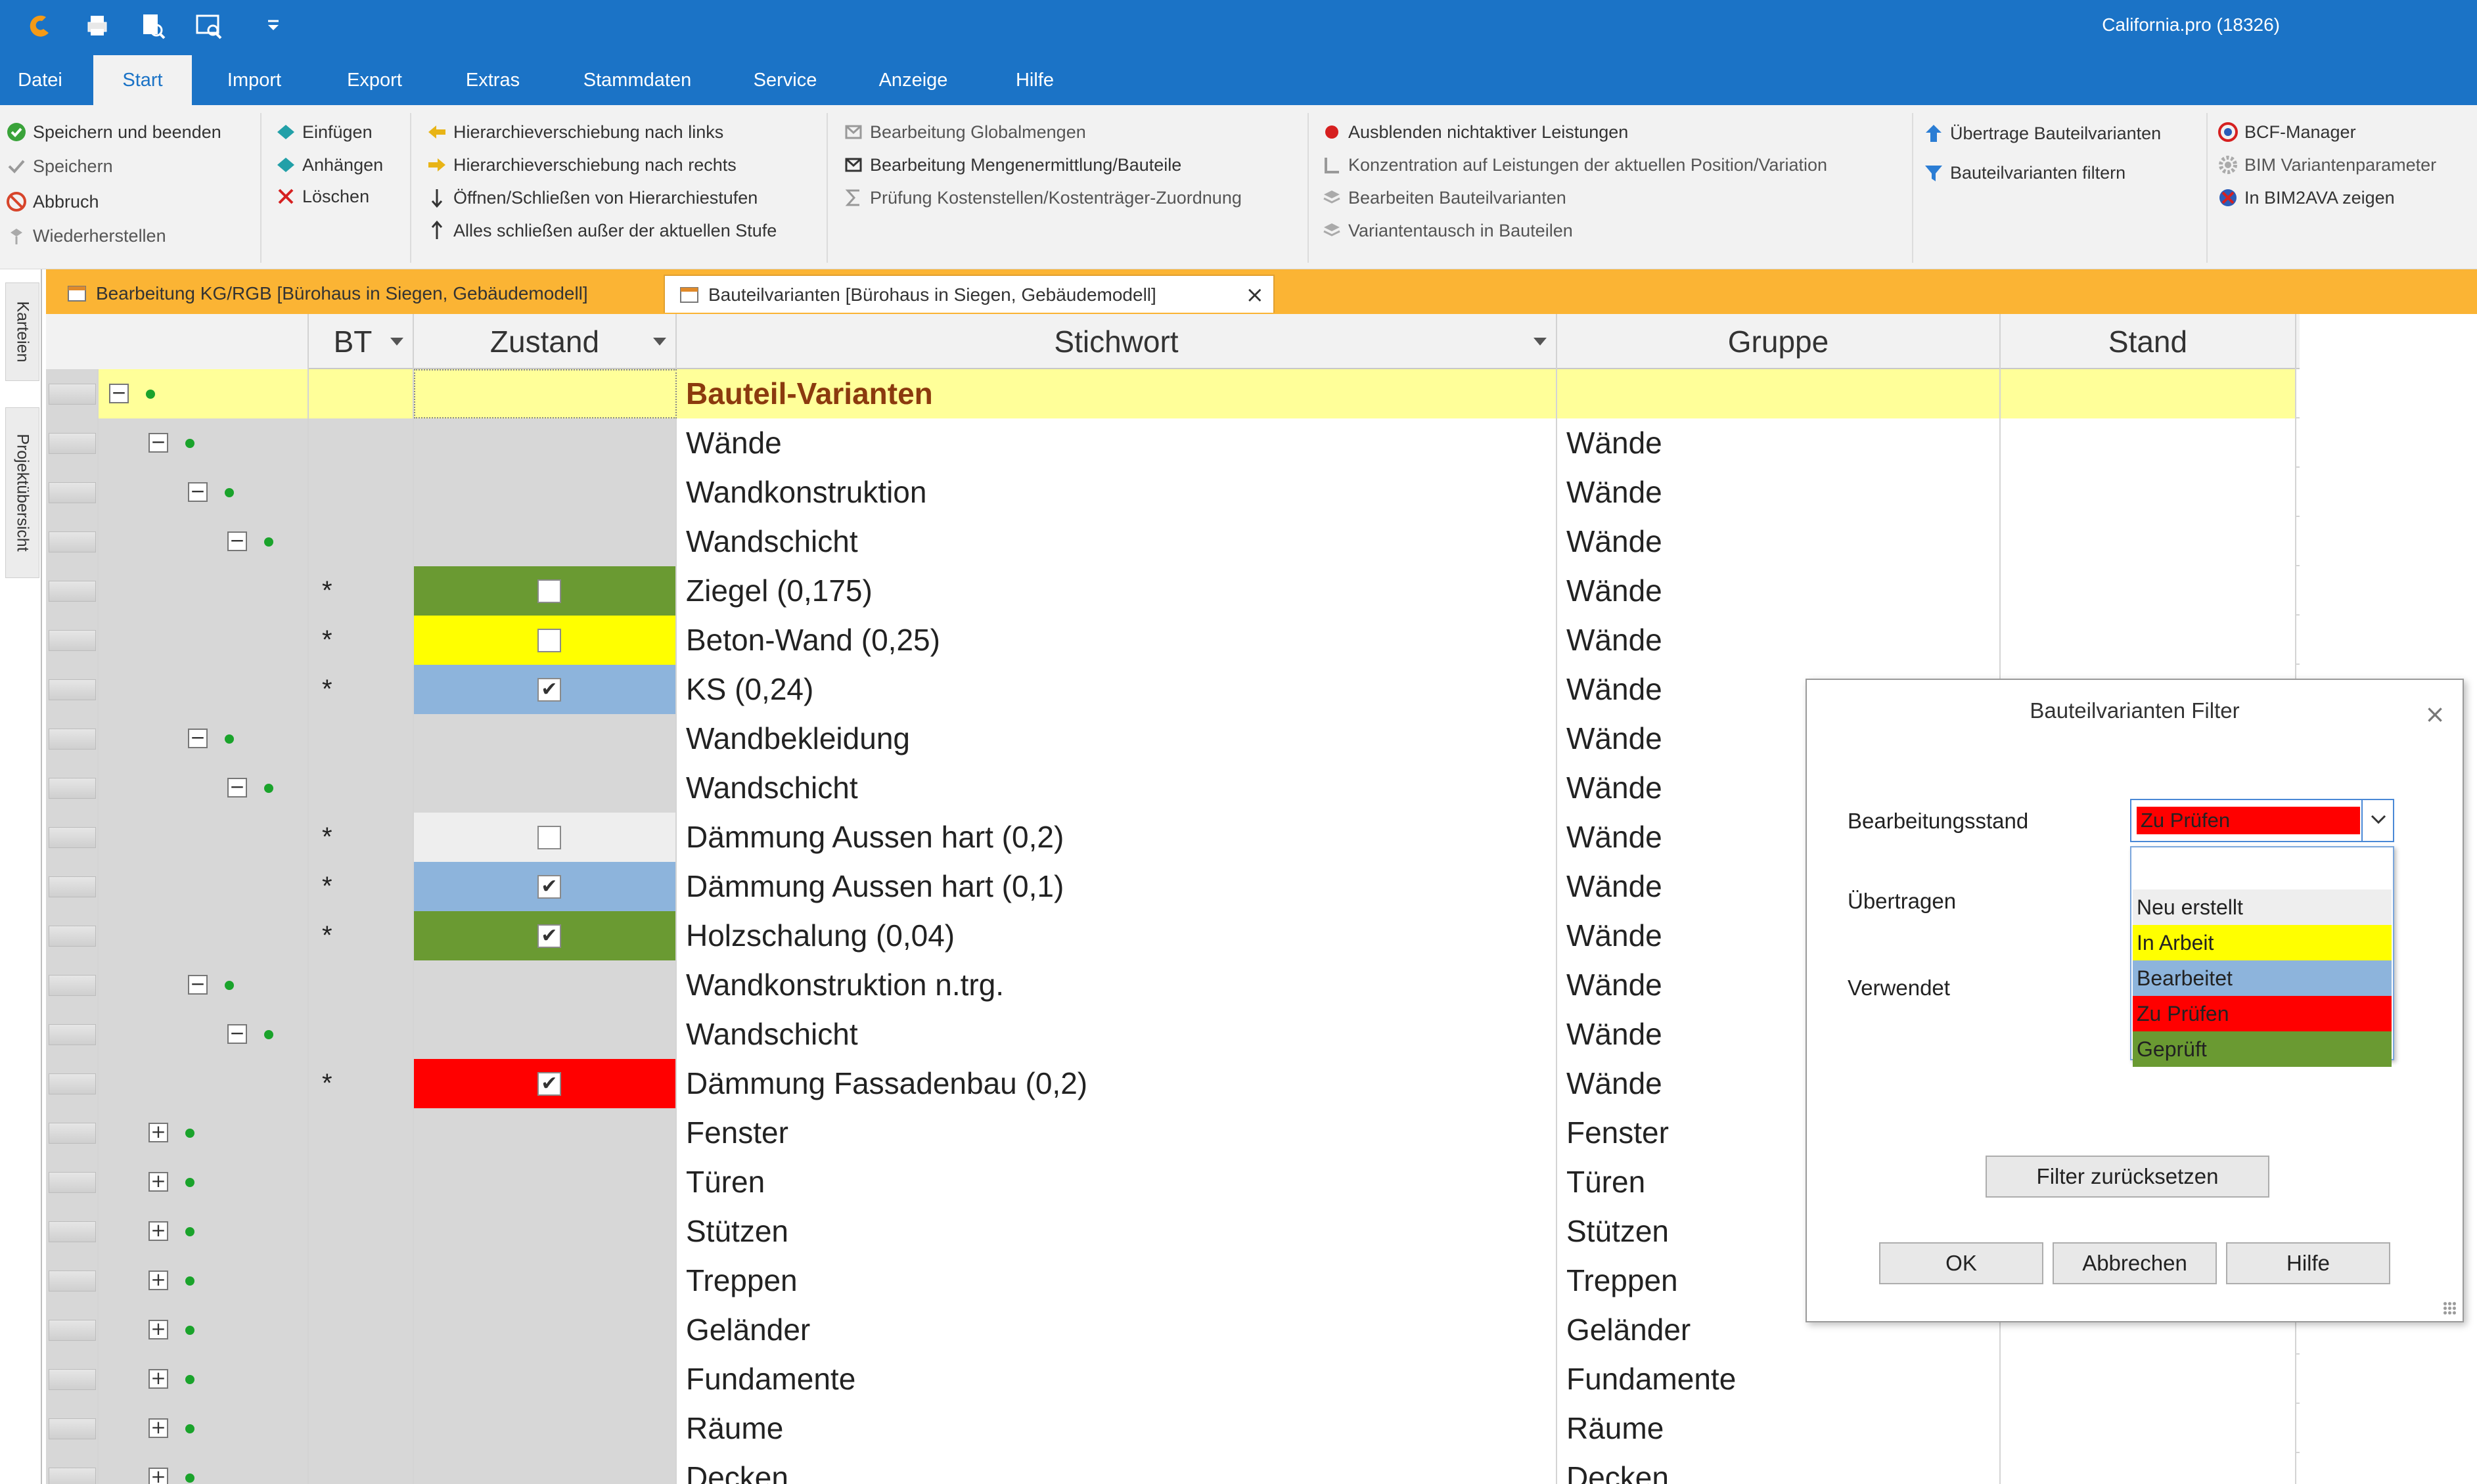  I want to click on header-stand: Stand, so click(2148, 341).